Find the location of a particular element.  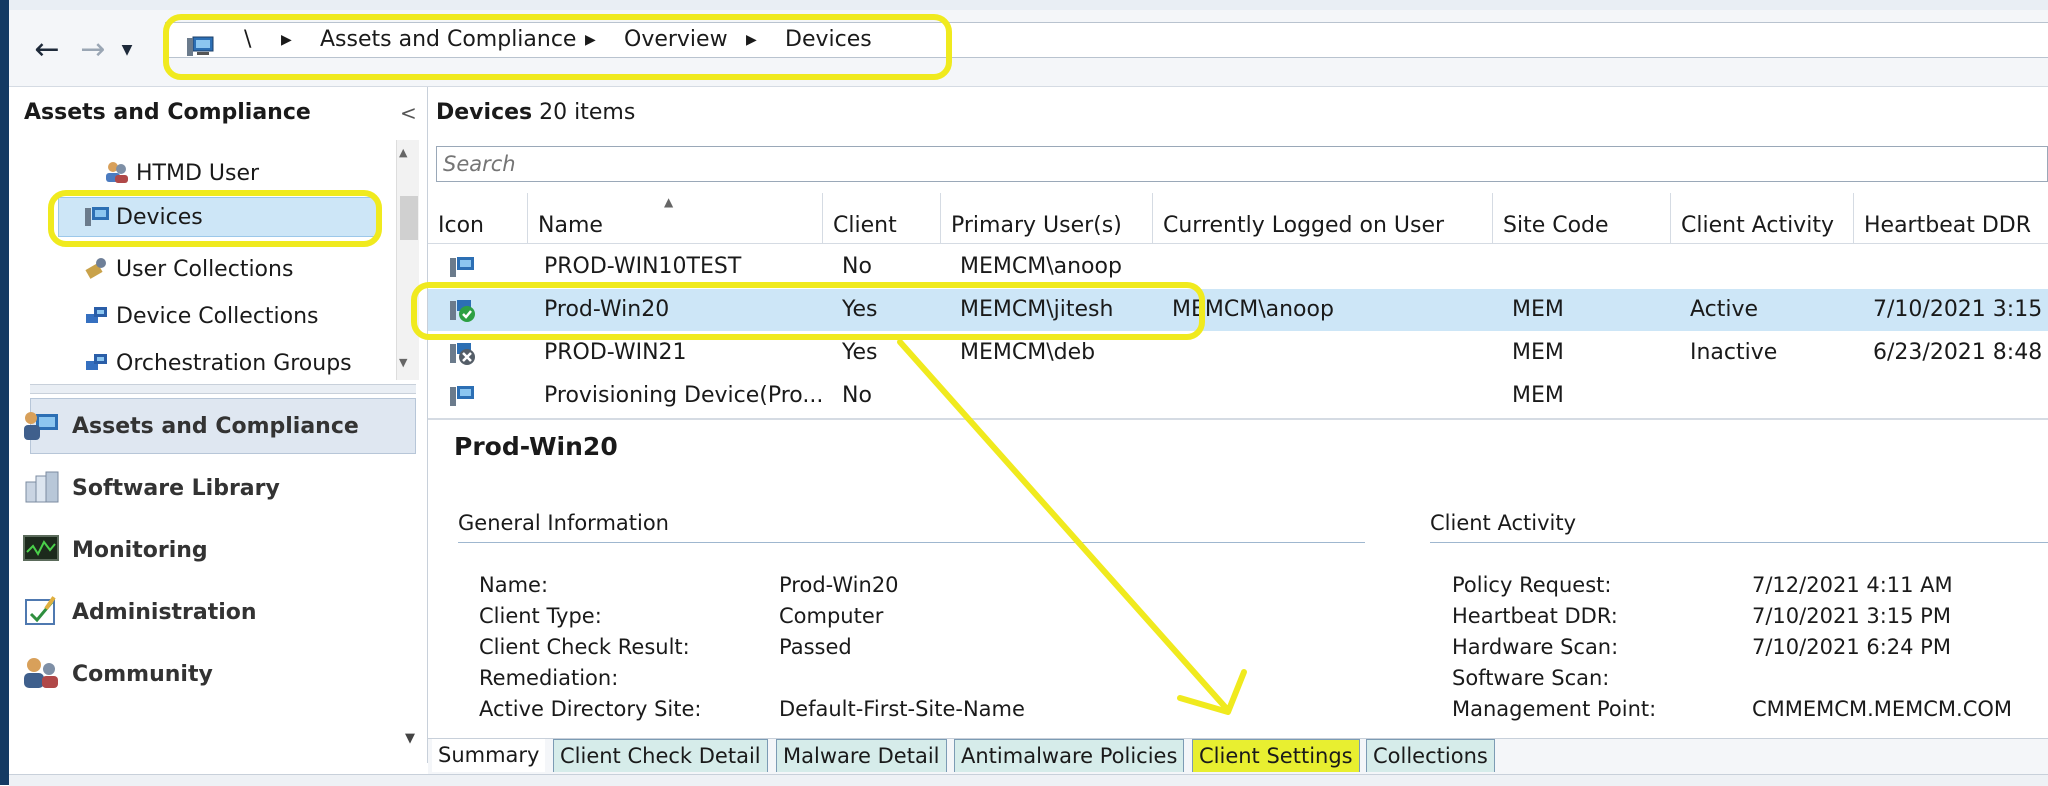

annotation-arrow-icon is located at coordinates (1072, 527).